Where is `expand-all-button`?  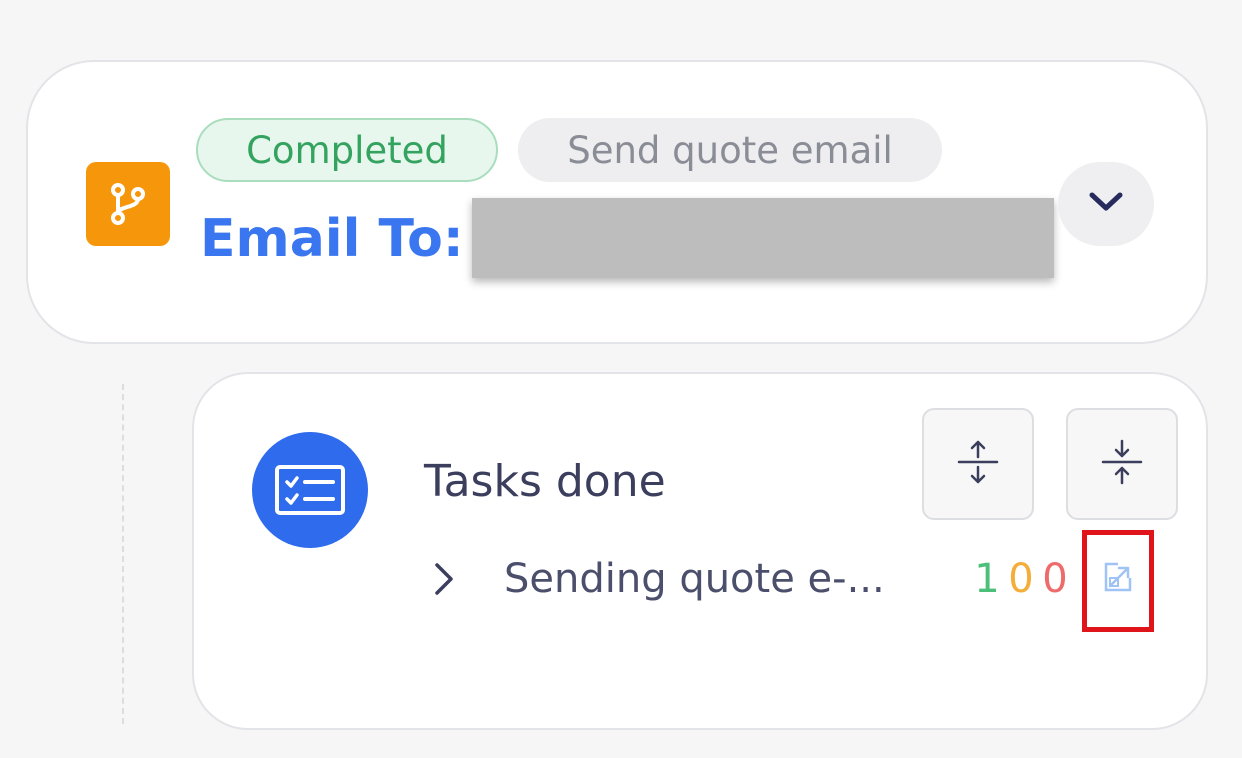
expand-all-button is located at coordinates (978, 464).